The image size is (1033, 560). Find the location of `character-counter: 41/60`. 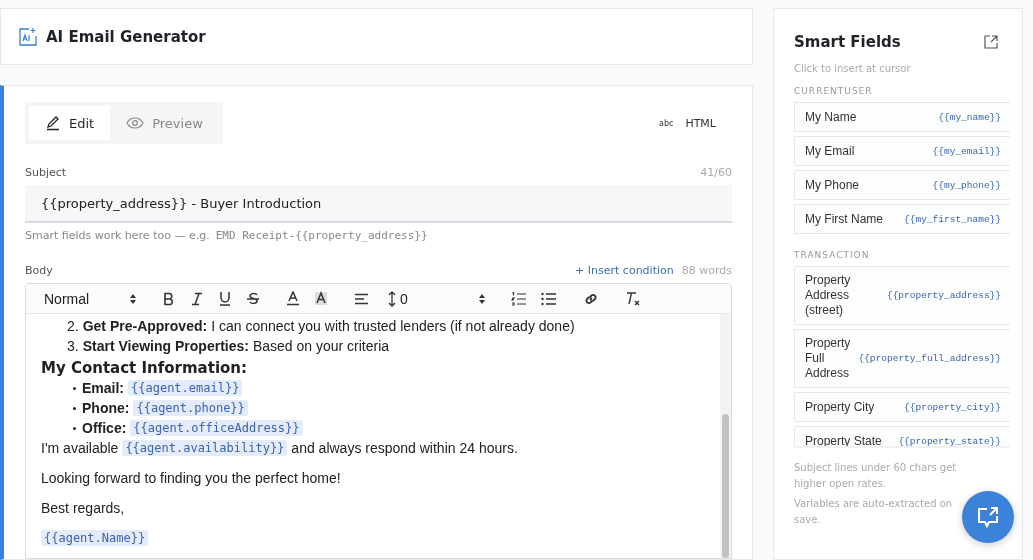

character-counter: 41/60 is located at coordinates (716, 172).